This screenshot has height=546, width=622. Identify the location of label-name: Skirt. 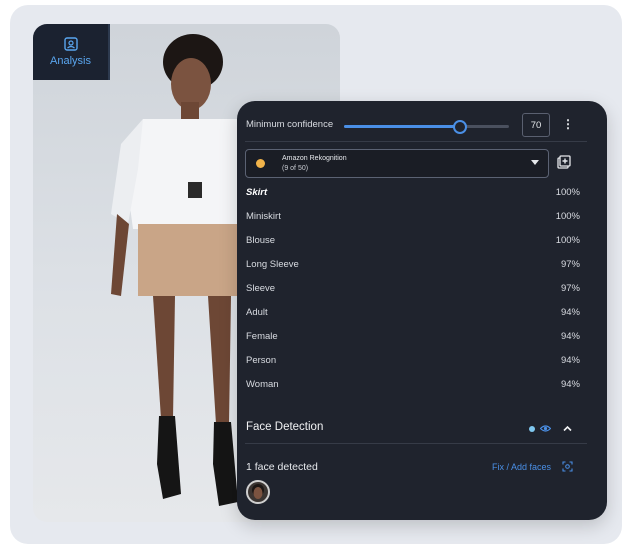
(257, 192).